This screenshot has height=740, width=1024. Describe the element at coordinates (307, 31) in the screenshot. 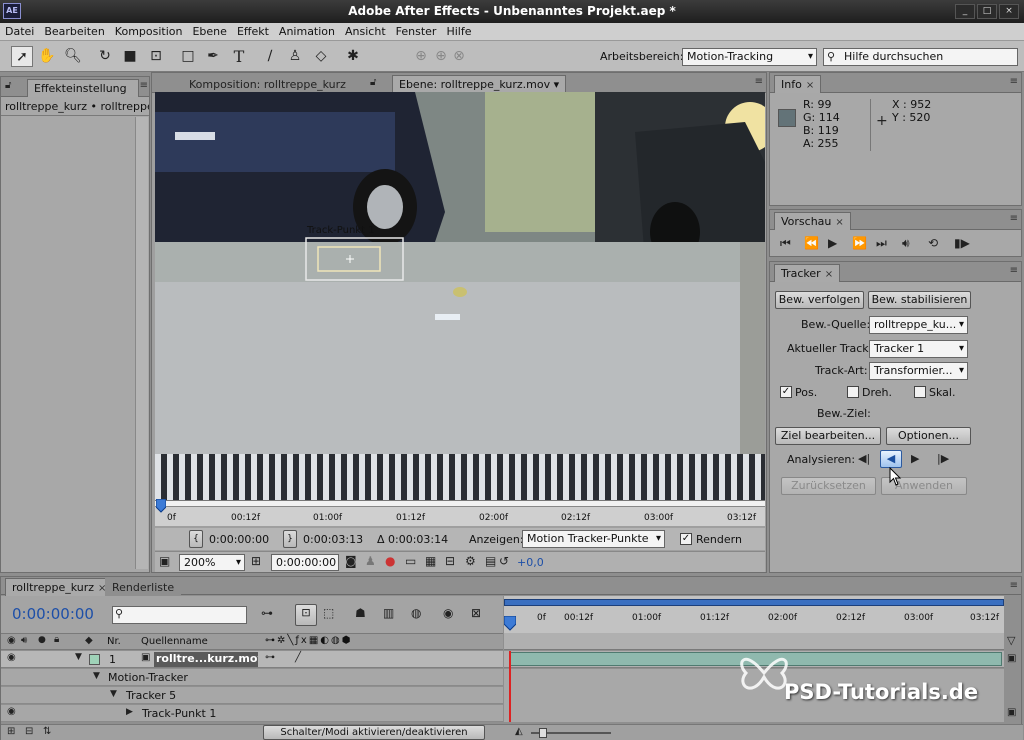

I see `menu-animation: Animation` at that location.